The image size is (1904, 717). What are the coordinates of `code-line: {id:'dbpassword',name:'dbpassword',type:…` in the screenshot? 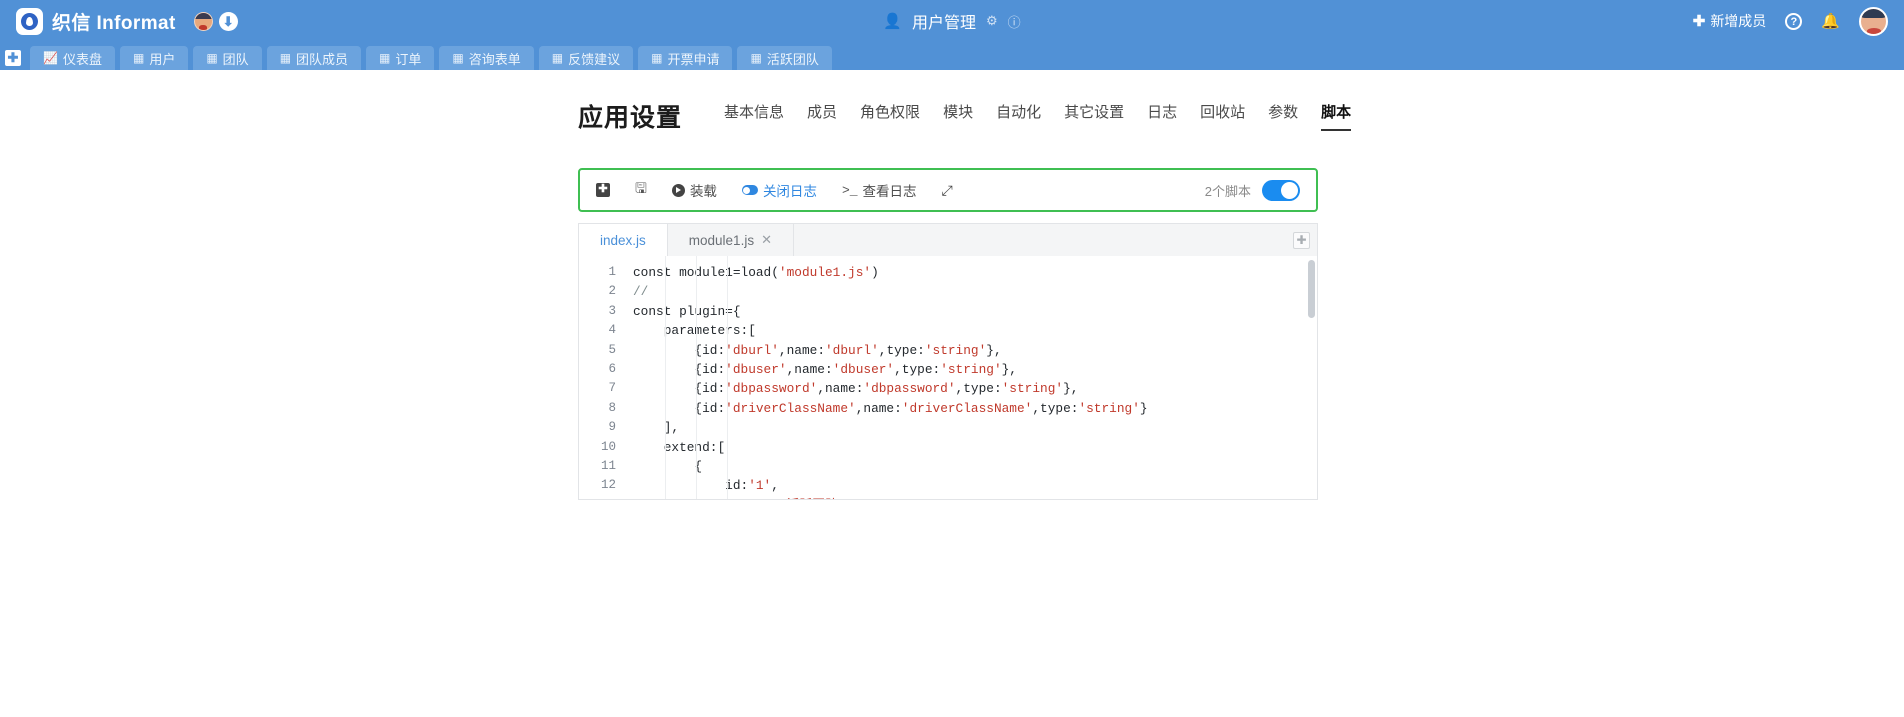 It's located at (856, 389).